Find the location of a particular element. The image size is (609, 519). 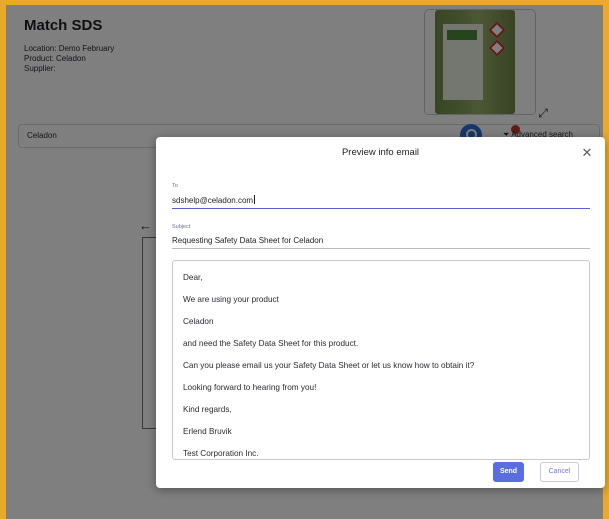

cancel-button: Cancel is located at coordinates (559, 472).